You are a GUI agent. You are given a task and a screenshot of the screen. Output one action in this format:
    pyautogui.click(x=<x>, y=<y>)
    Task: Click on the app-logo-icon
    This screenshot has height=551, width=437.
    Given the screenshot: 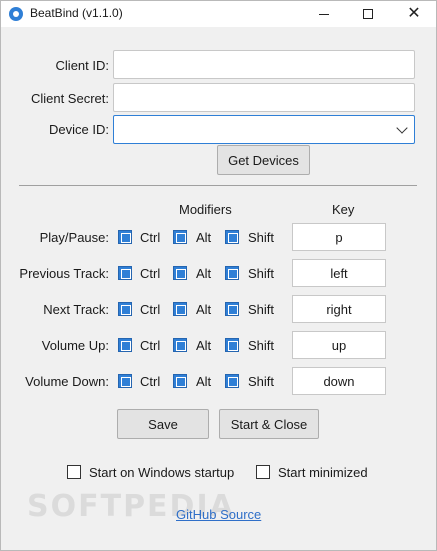 What is the action you would take?
    pyautogui.click(x=16, y=14)
    